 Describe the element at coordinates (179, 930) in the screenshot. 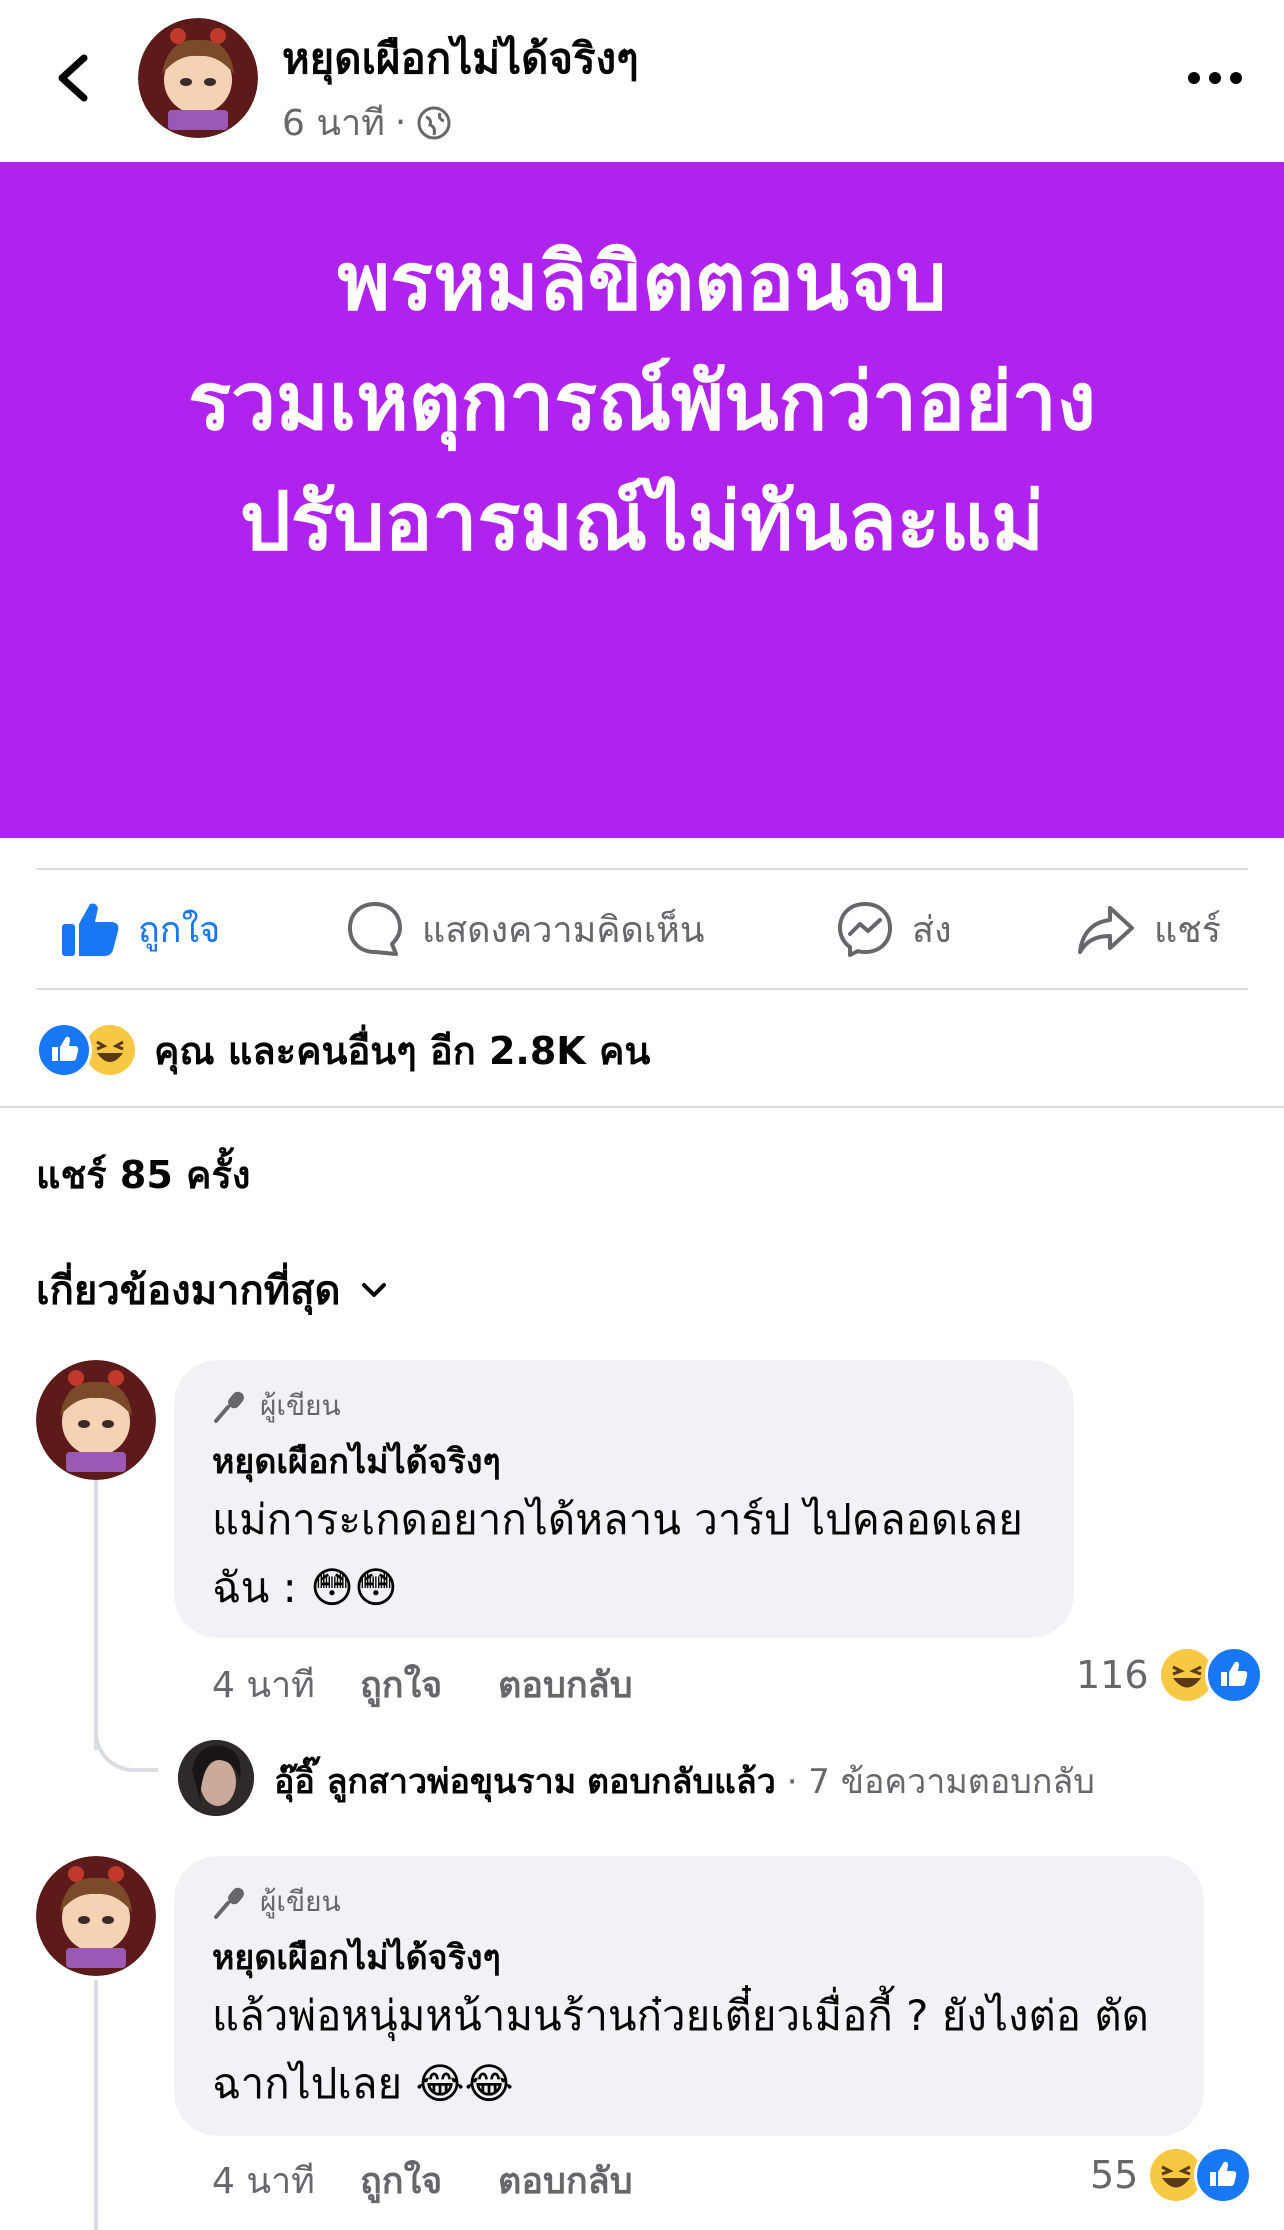

I see `like-label: ถูกใจ` at that location.